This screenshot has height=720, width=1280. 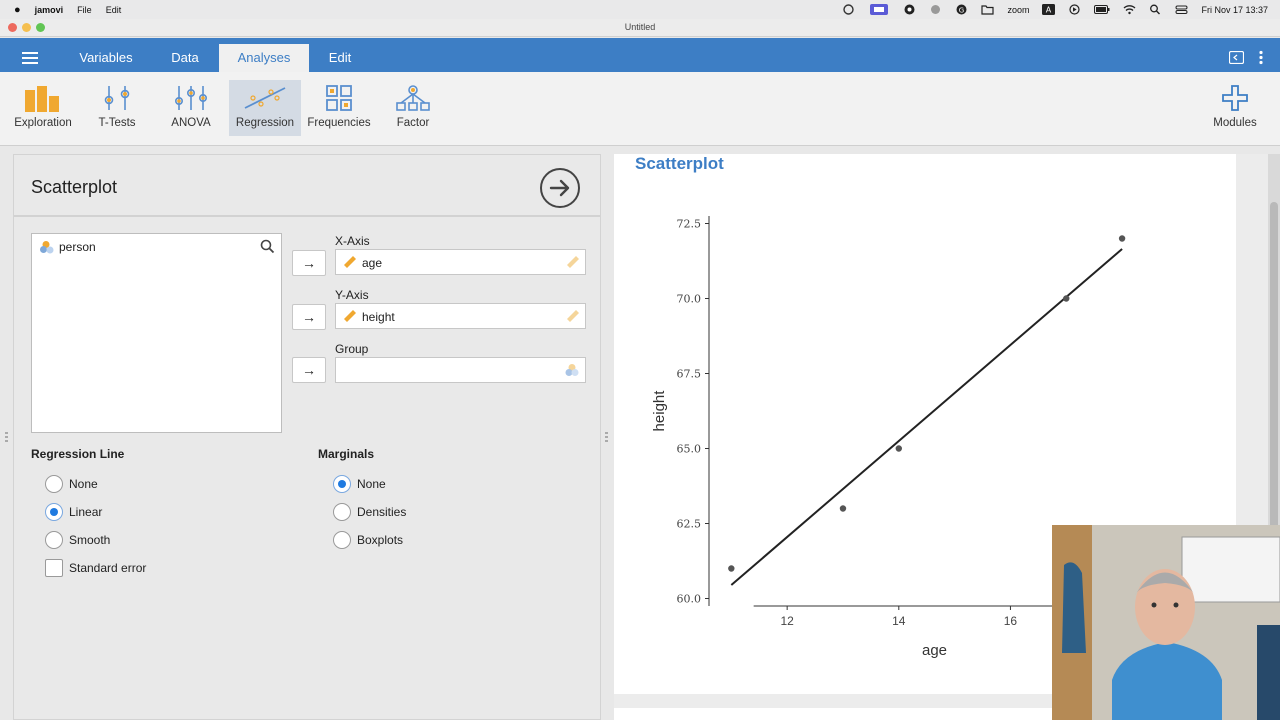 What do you see at coordinates (54, 540) in the screenshot?
I see `radio-regression-smooth` at bounding box center [54, 540].